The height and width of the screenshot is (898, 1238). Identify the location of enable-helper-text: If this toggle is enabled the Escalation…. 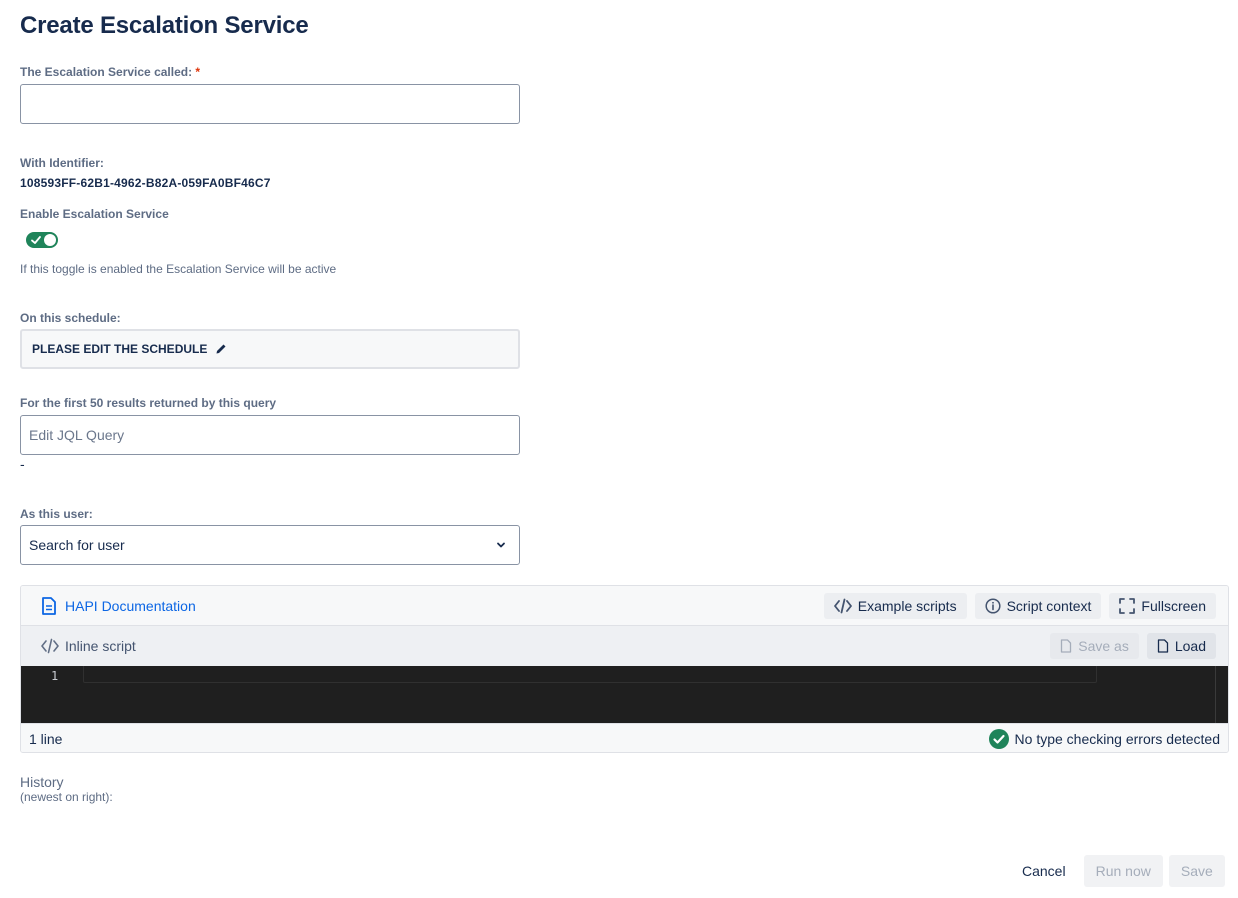
(178, 269).